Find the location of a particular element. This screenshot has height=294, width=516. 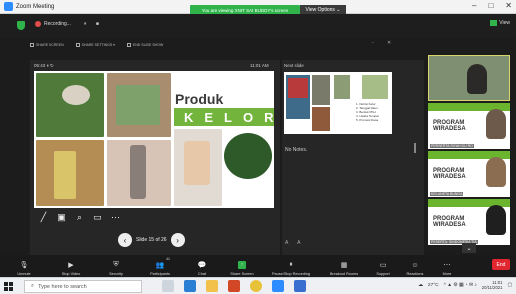

participants-label: Participants is located at coordinates (160, 274).